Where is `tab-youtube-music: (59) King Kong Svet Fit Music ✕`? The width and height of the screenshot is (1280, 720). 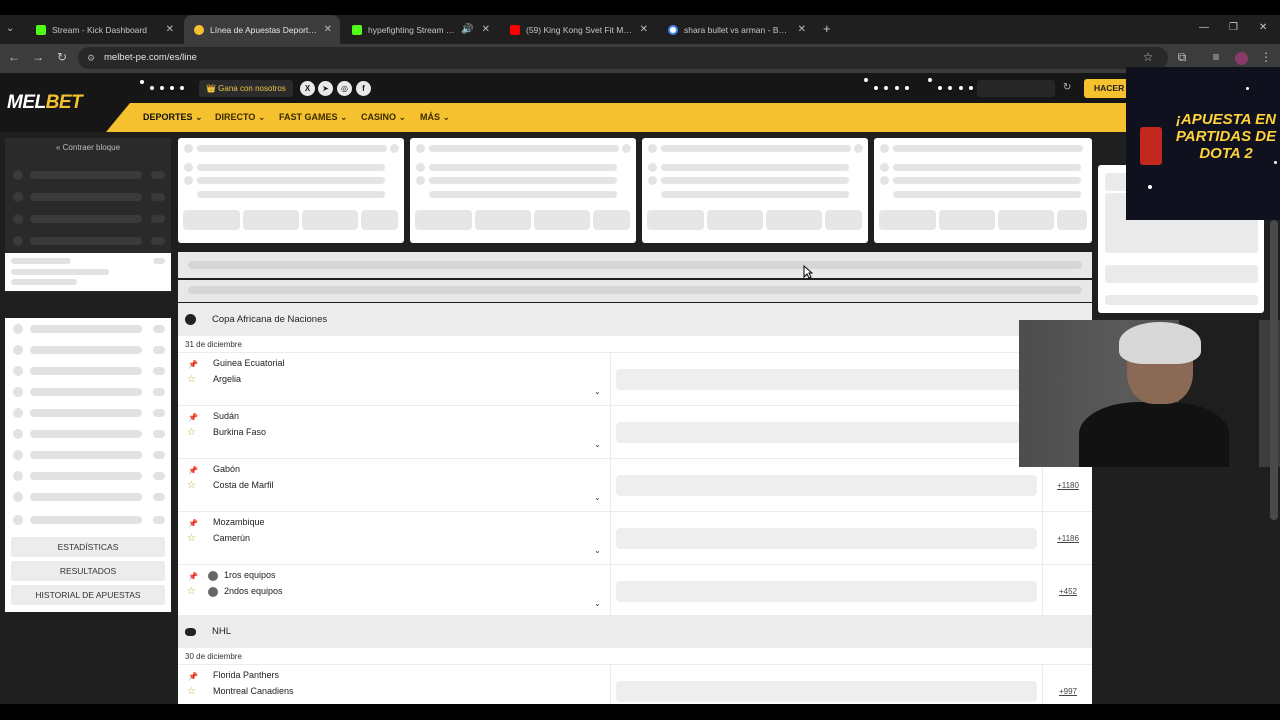
tab-youtube-music: (59) King Kong Svet Fit Music ✕ is located at coordinates (578, 29).